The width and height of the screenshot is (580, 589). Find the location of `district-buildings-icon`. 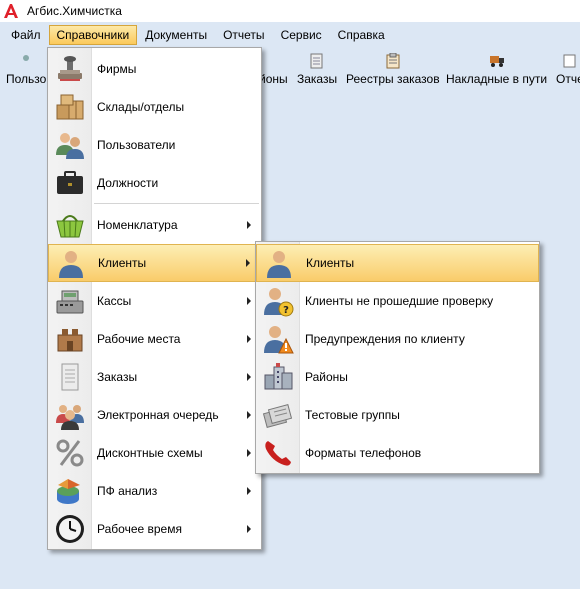

district-buildings-icon is located at coordinates (278, 377).